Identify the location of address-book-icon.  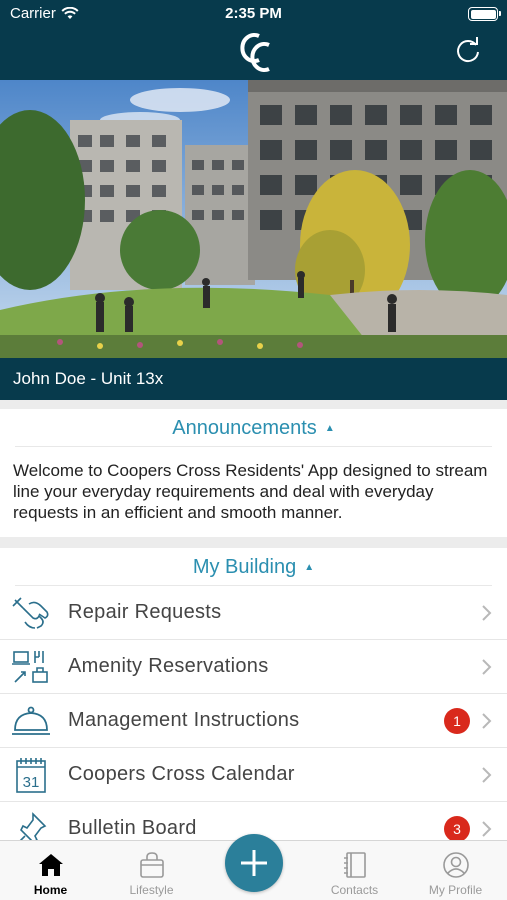
(354, 865).